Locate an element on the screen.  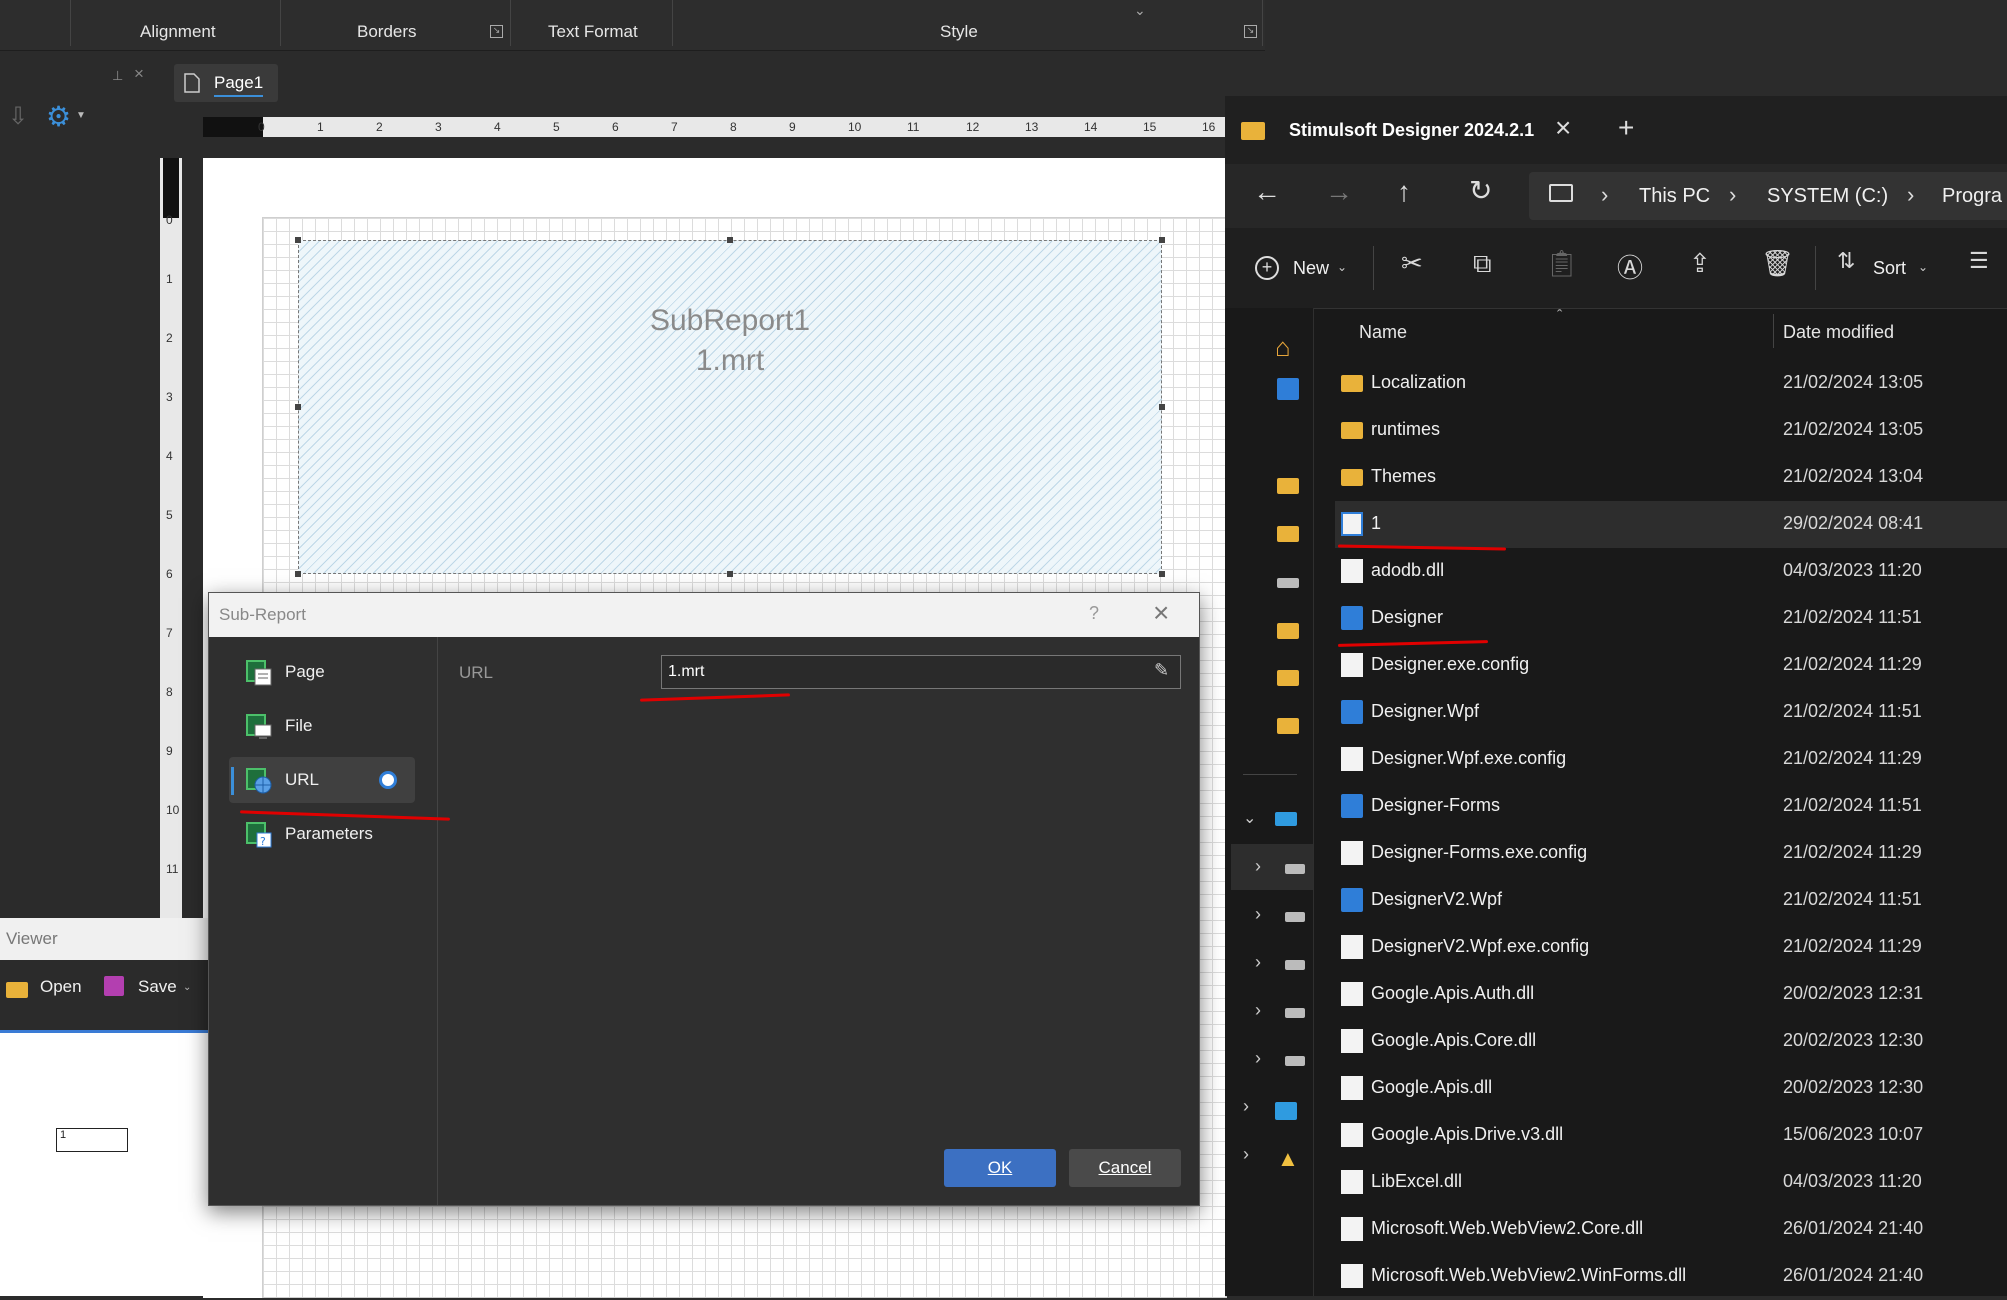
nav-item-file: File is located at coordinates (322, 726).